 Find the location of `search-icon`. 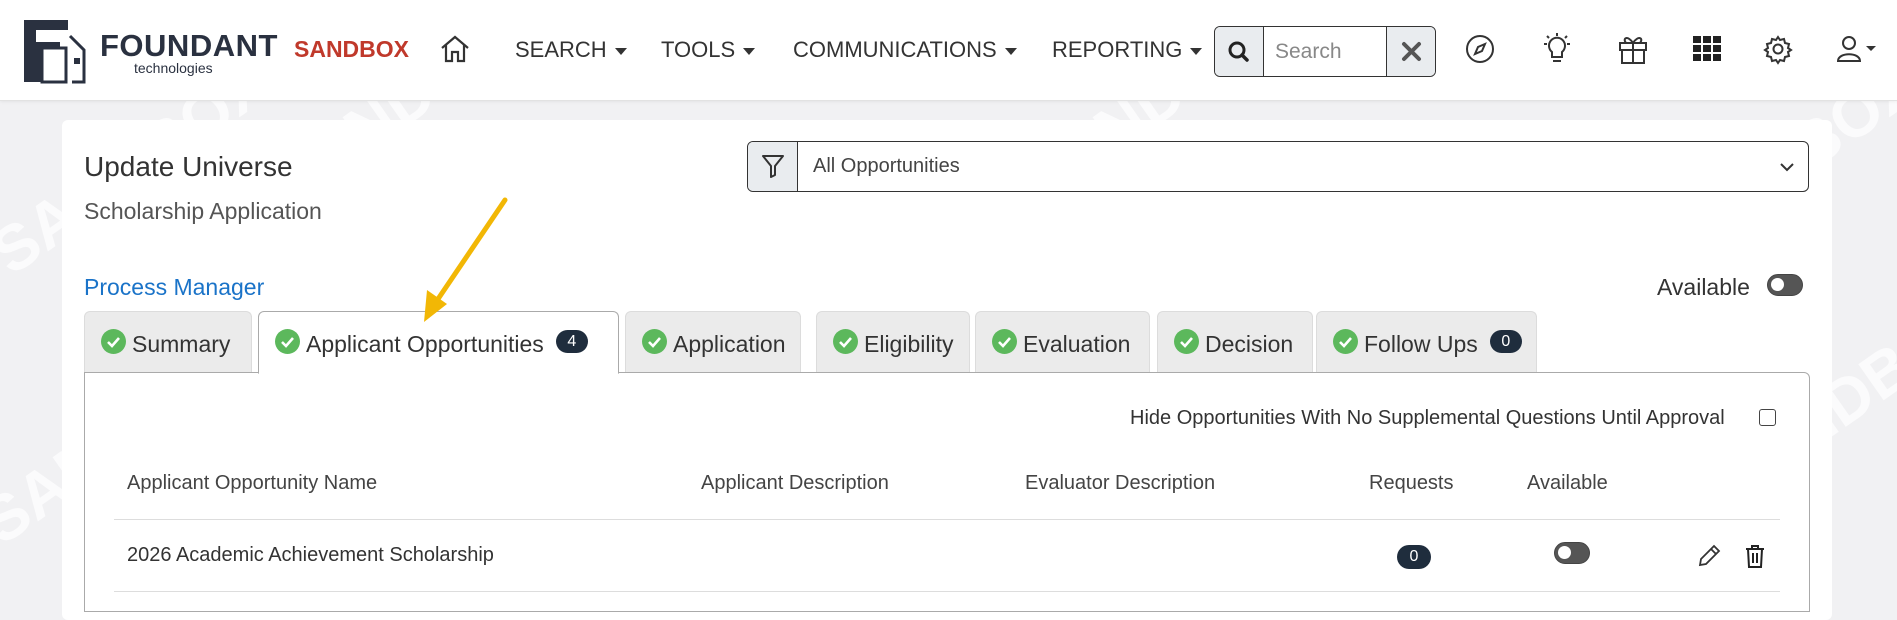

search-icon is located at coordinates (1238, 51).